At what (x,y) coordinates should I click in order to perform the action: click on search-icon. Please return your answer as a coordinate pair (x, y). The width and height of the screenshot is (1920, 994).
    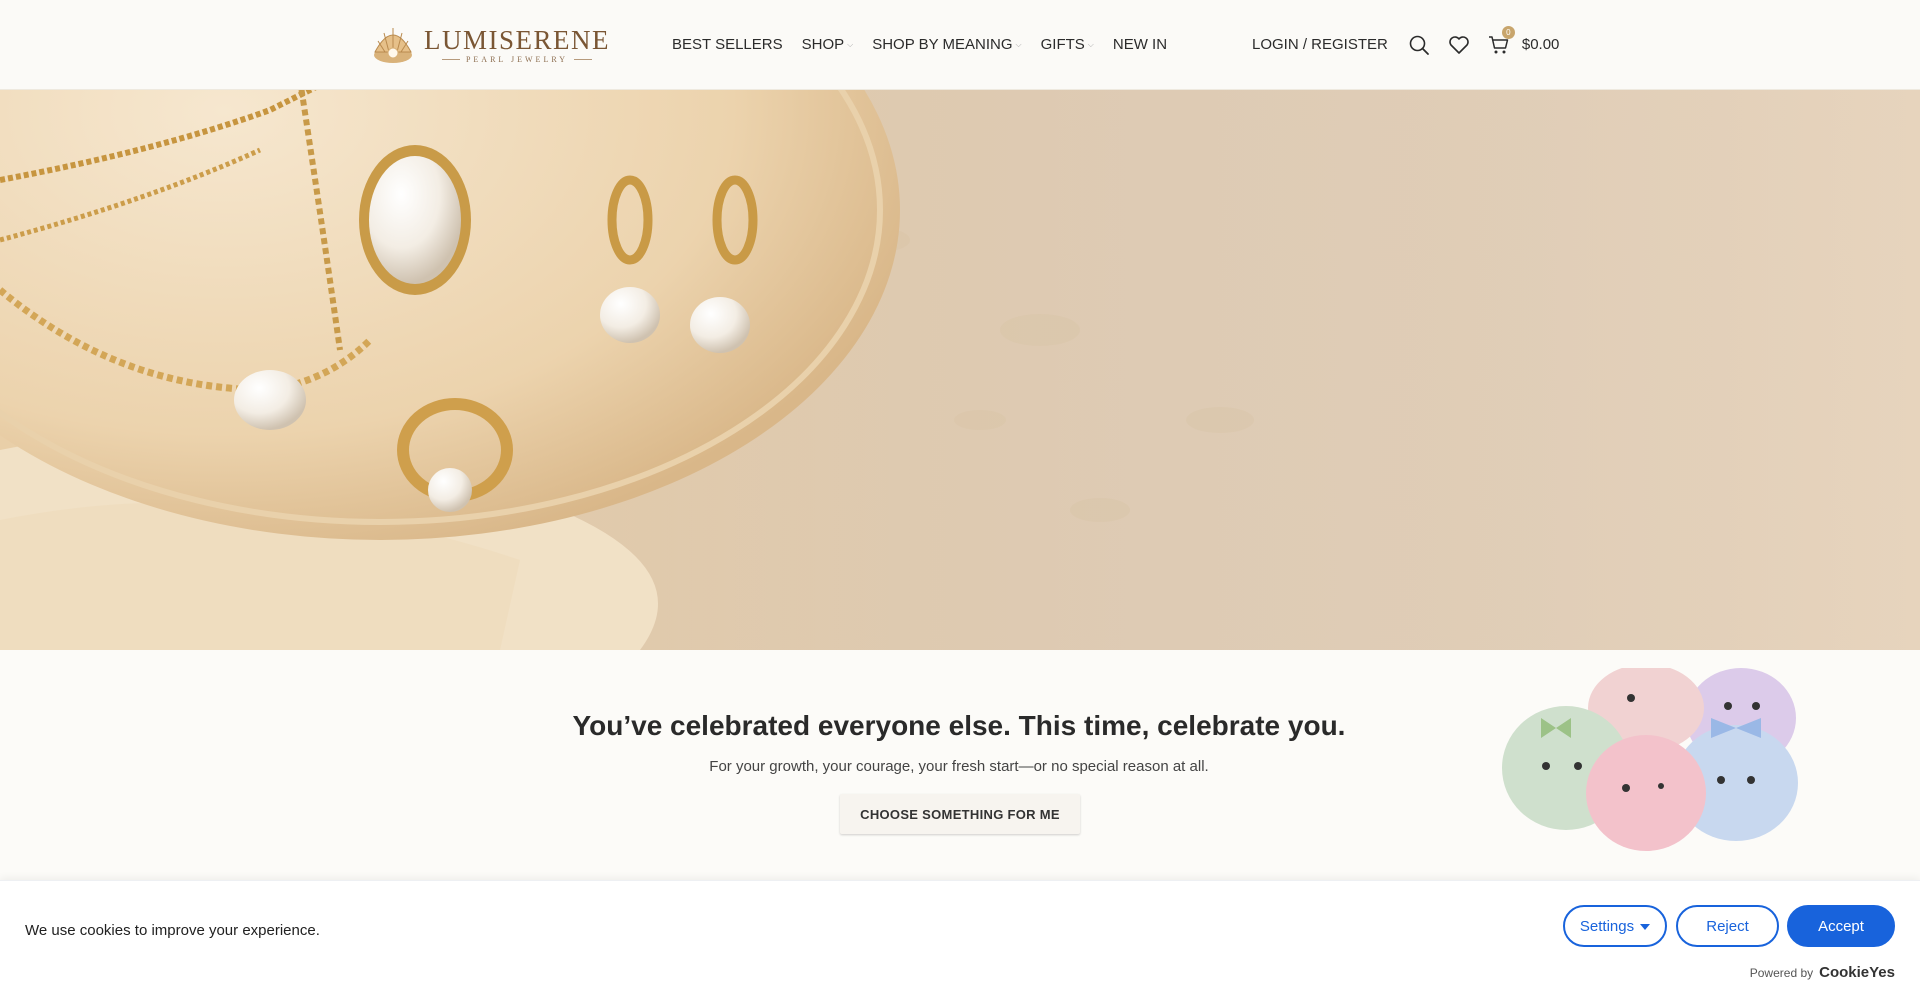
    Looking at the image, I should click on (1419, 45).